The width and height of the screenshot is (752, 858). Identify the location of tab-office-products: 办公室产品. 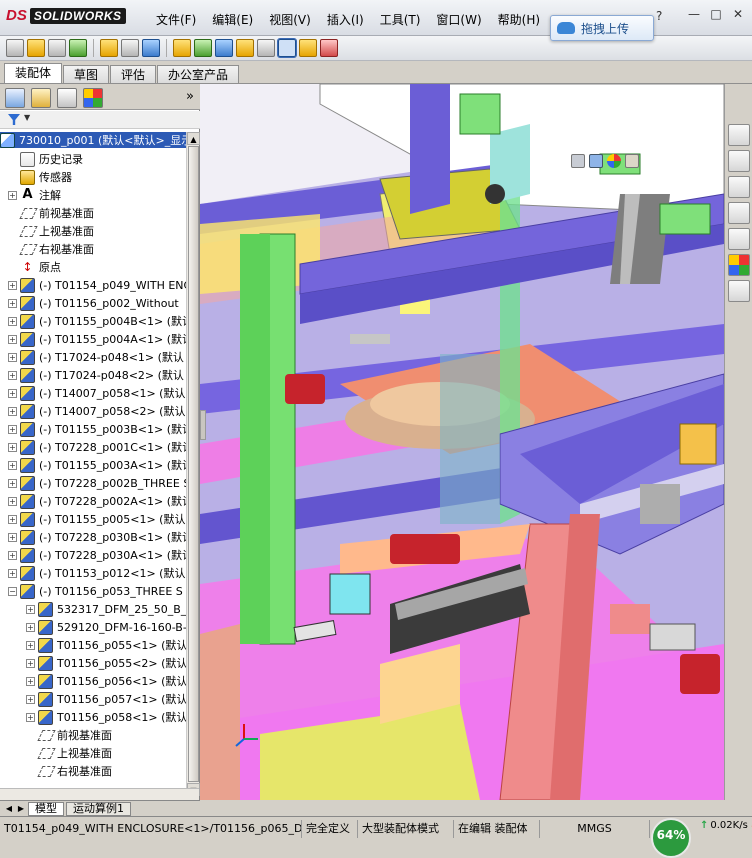
(198, 74).